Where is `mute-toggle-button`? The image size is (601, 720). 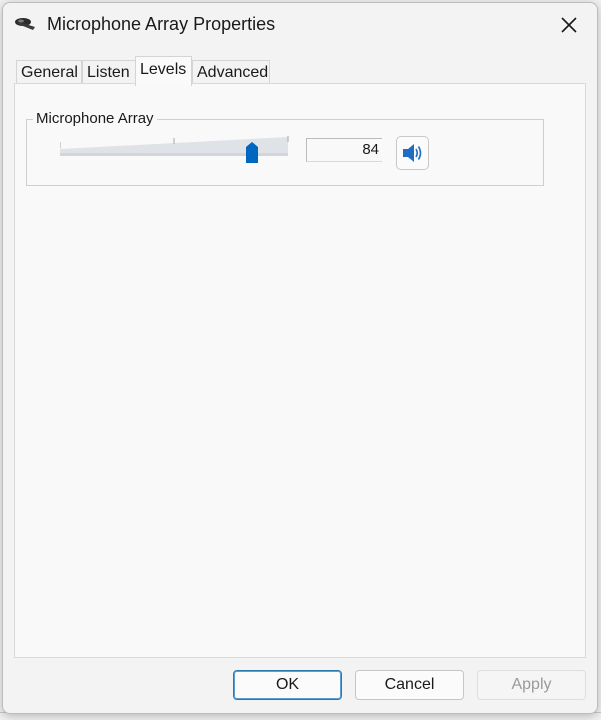 mute-toggle-button is located at coordinates (412, 153).